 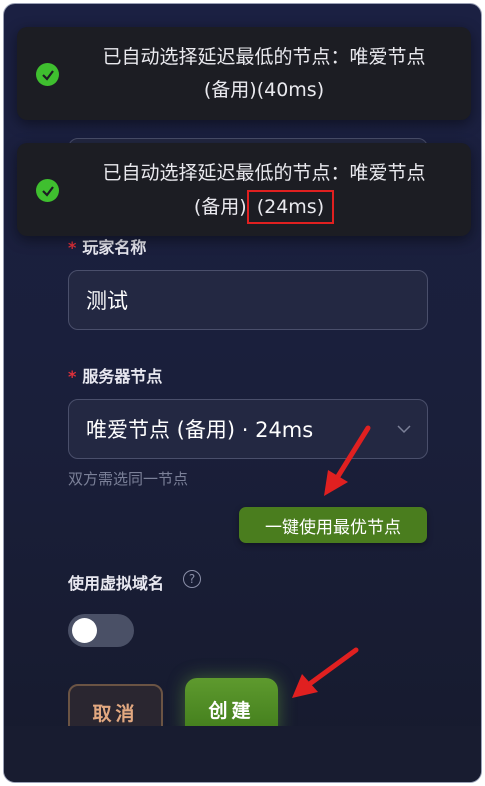 I want to click on node-hint: 双方需选同一节点, so click(x=128, y=479).